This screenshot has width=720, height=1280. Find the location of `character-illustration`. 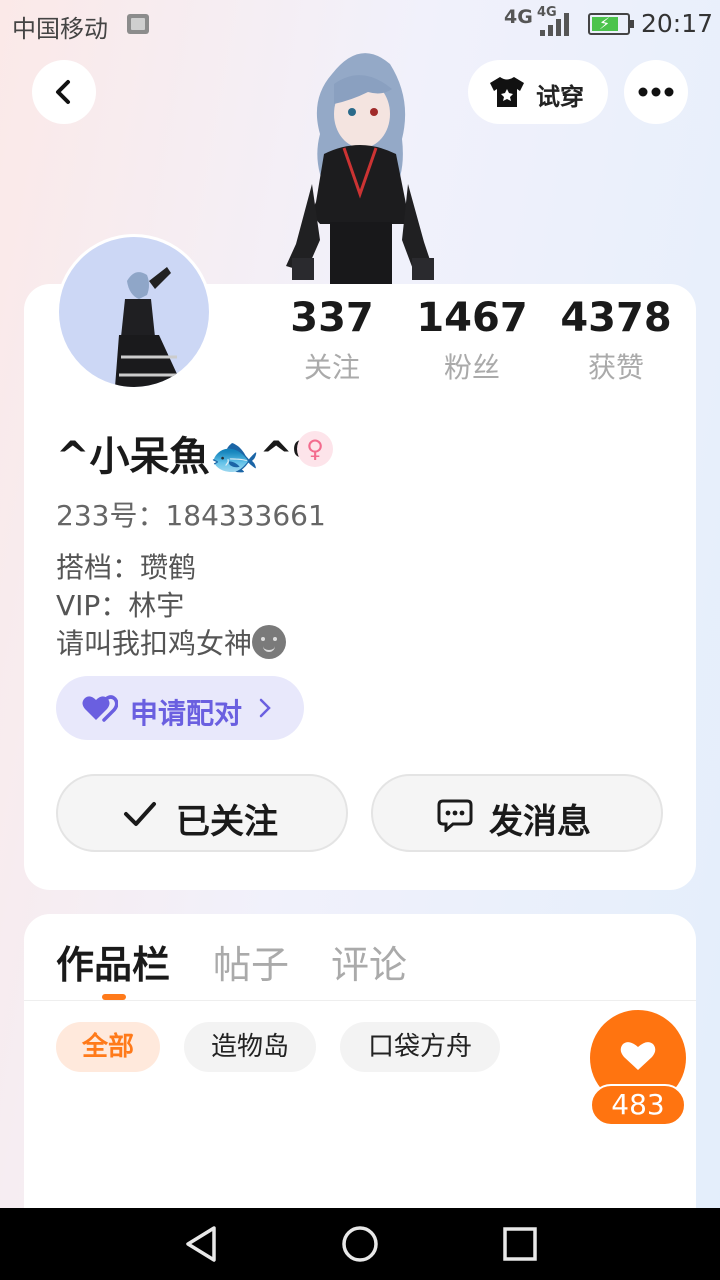

character-illustration is located at coordinates (360, 169).